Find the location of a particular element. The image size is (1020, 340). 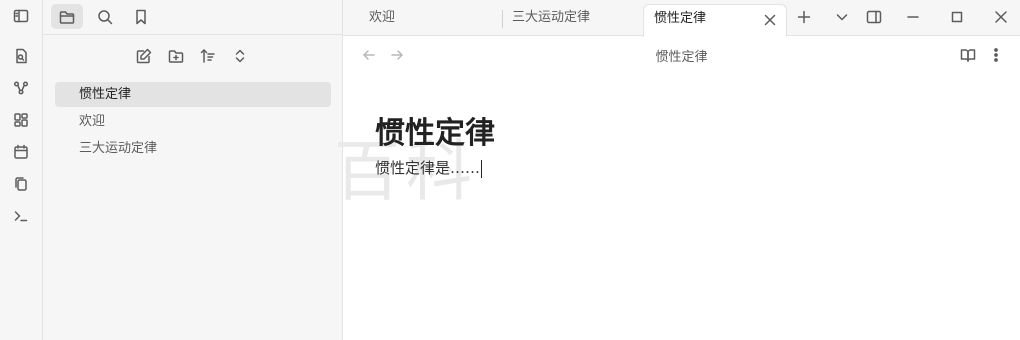

calendar-icon is located at coordinates (21, 152).